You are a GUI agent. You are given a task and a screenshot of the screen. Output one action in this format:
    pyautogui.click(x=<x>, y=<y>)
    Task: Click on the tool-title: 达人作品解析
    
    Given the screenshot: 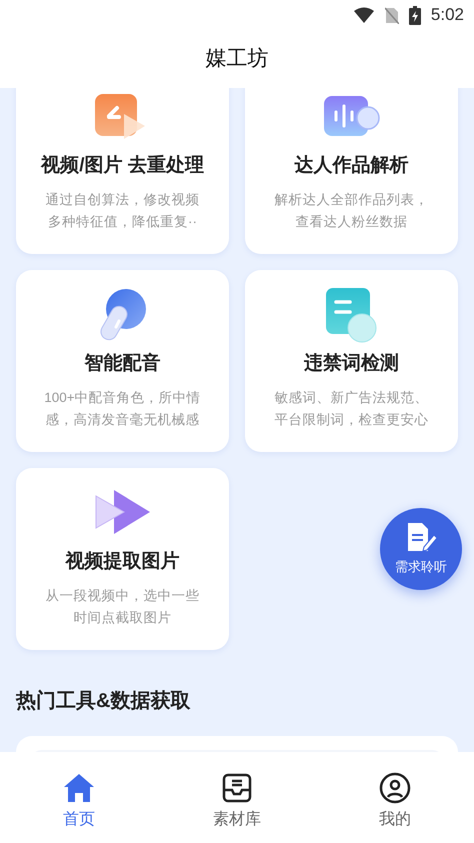 What is the action you would take?
    pyautogui.click(x=351, y=166)
    